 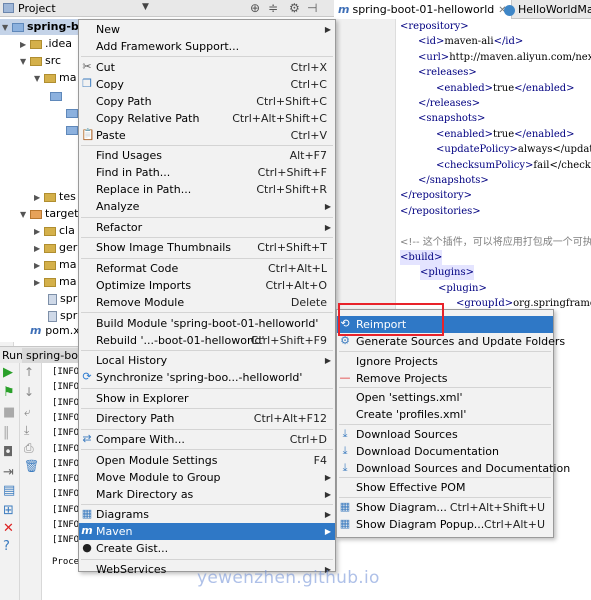 I want to click on context-menu-item: Show in Explorer, so click(x=207, y=398).